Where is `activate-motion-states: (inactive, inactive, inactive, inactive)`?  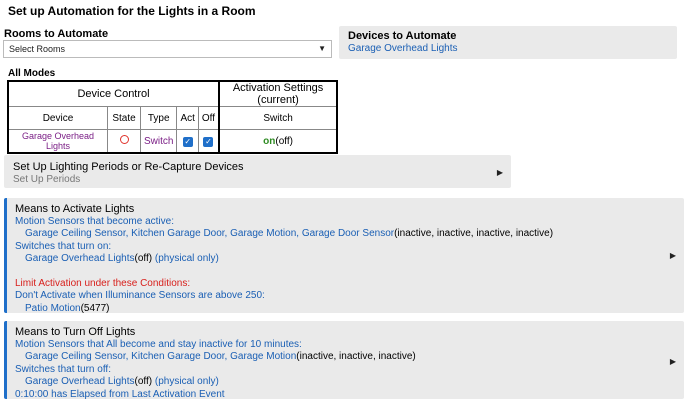
activate-motion-states: (inactive, inactive, inactive, inactive) is located at coordinates (474, 233).